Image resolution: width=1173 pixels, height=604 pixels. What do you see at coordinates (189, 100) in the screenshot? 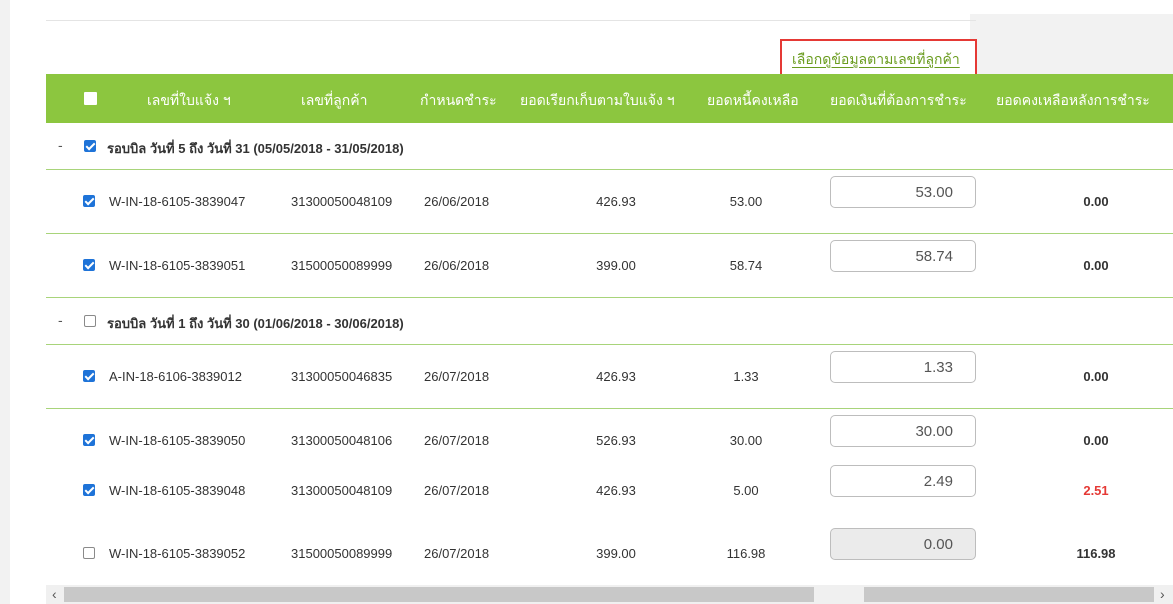
I see `col-invoice-no: เลขที่ใบแจ้ง ฯ` at bounding box center [189, 100].